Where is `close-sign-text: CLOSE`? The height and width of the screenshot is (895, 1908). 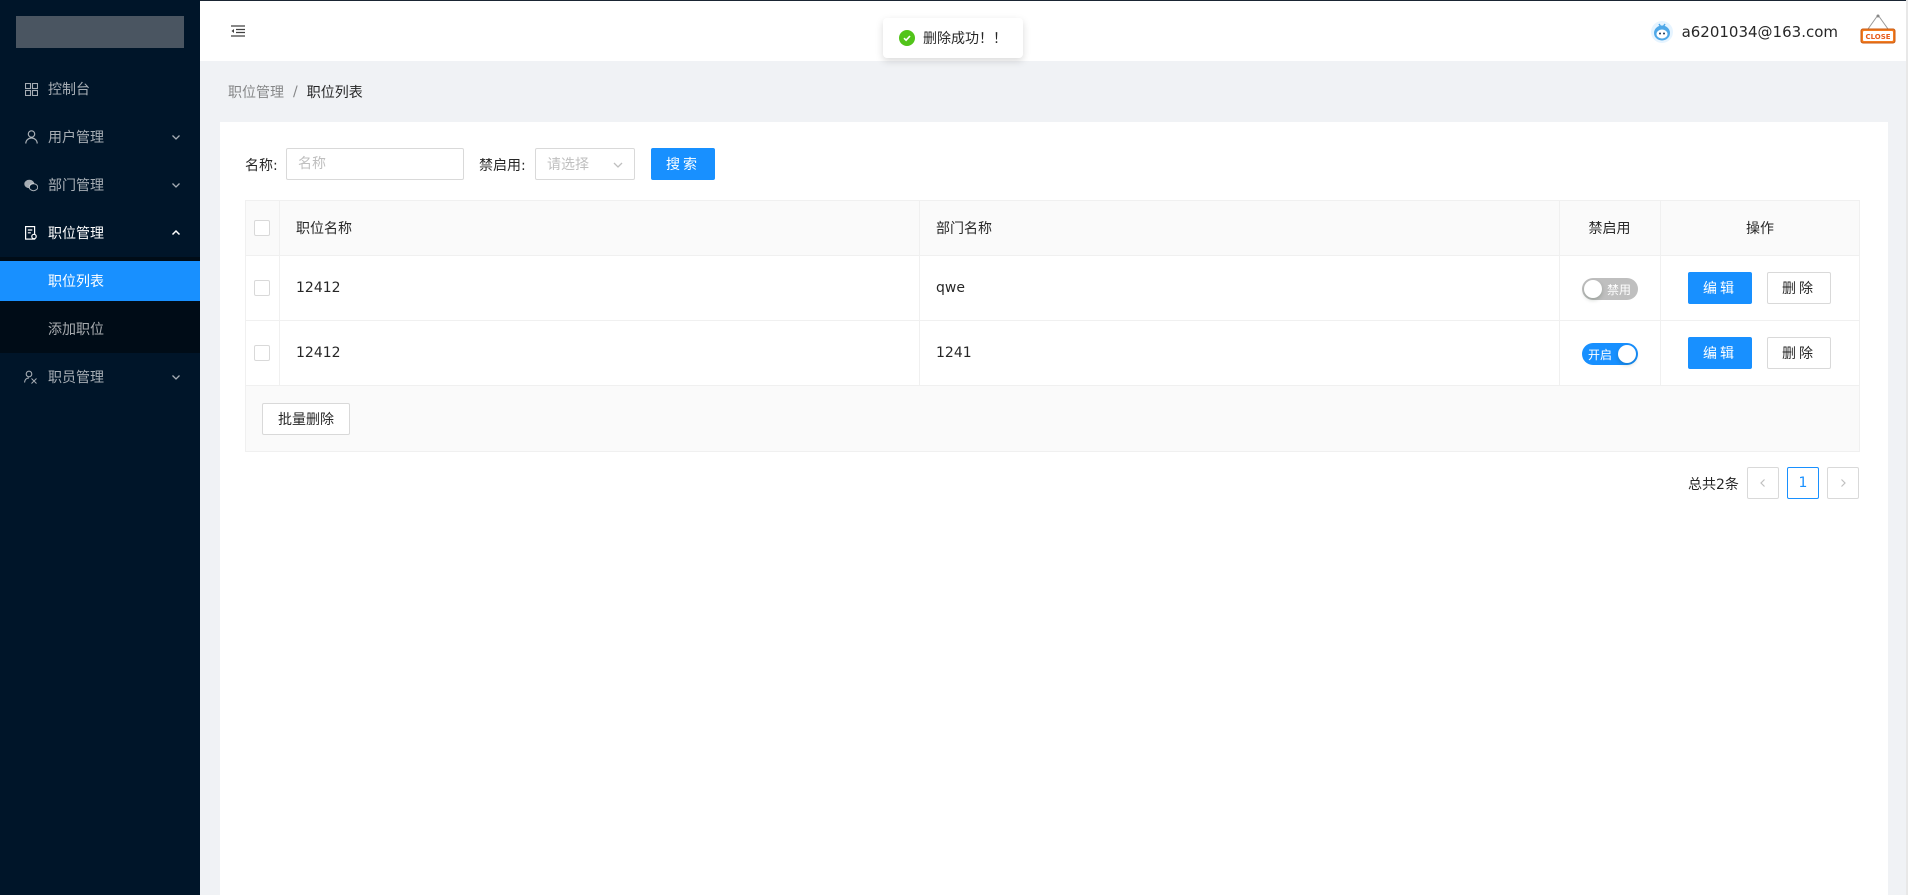 close-sign-text: CLOSE is located at coordinates (1877, 37).